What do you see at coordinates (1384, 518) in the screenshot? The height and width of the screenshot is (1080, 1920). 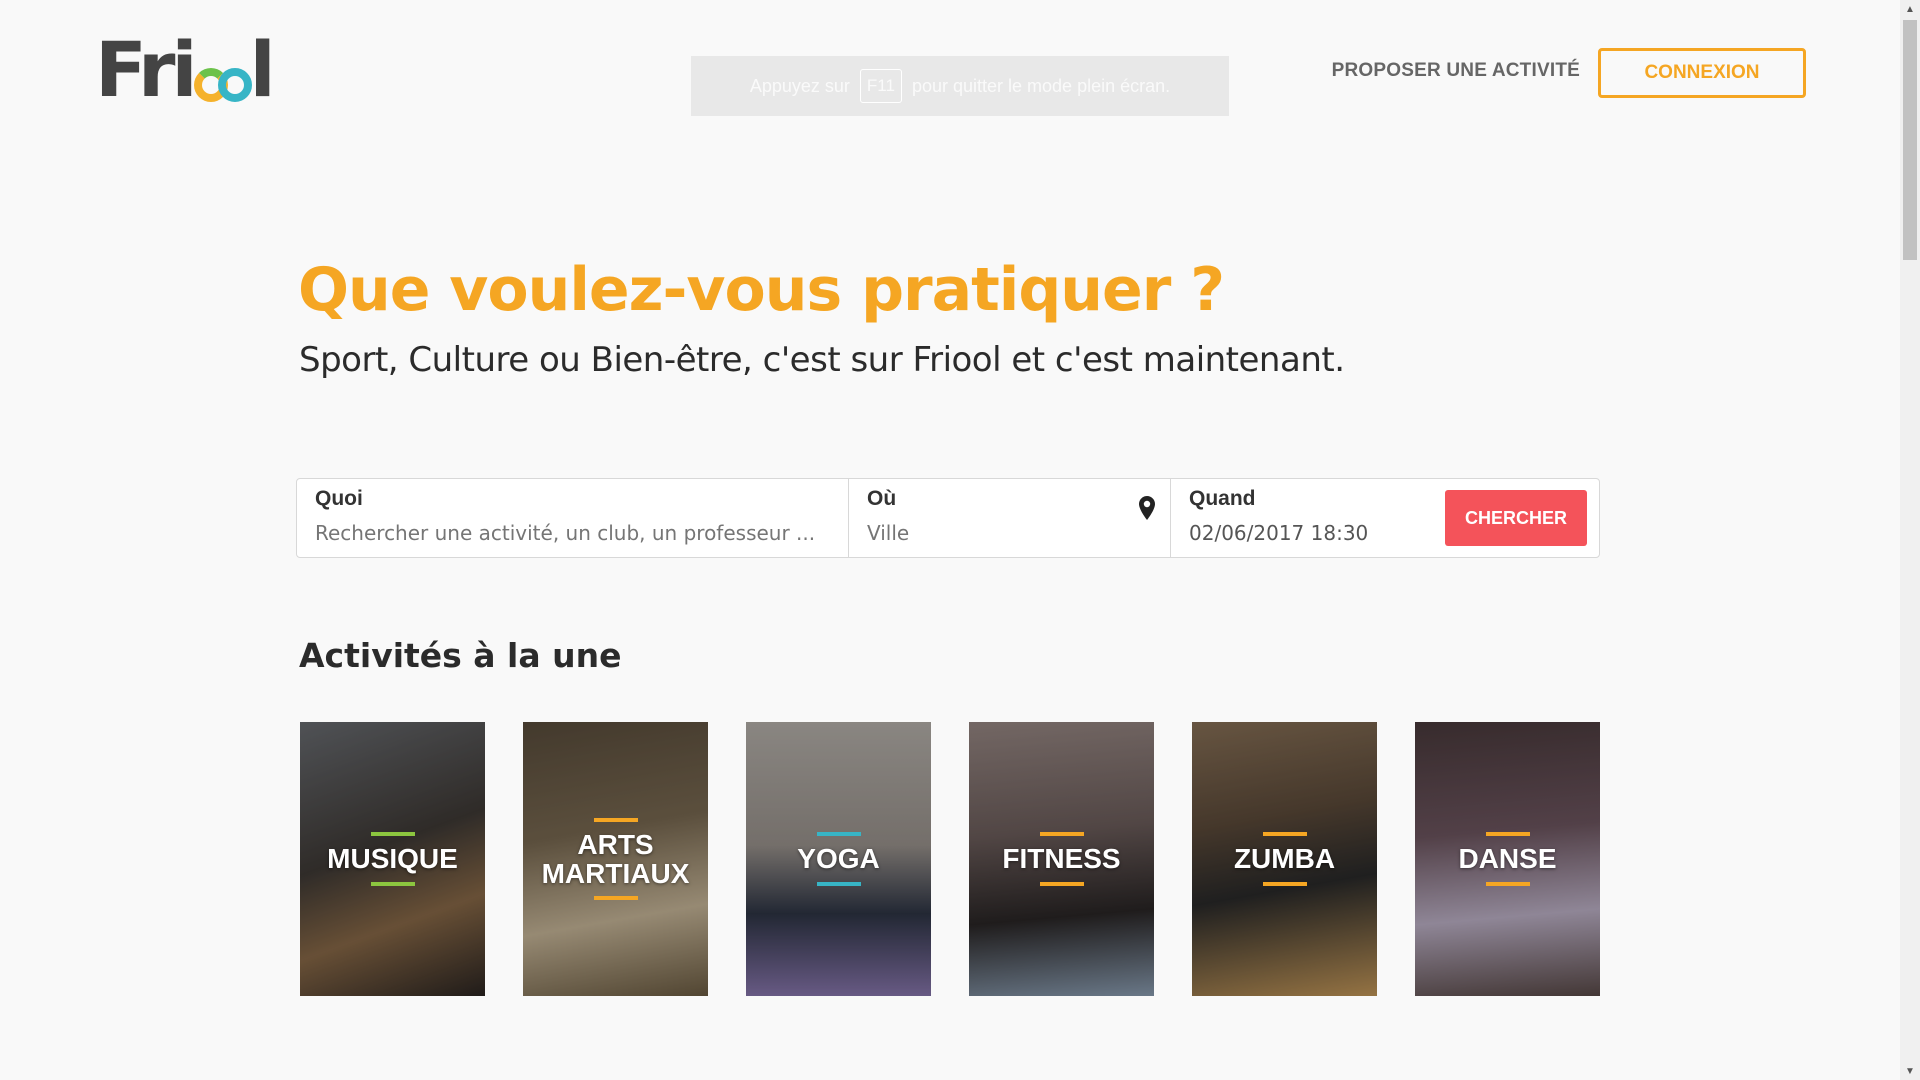 I see `quand-field: Quand CHERCHER` at bounding box center [1384, 518].